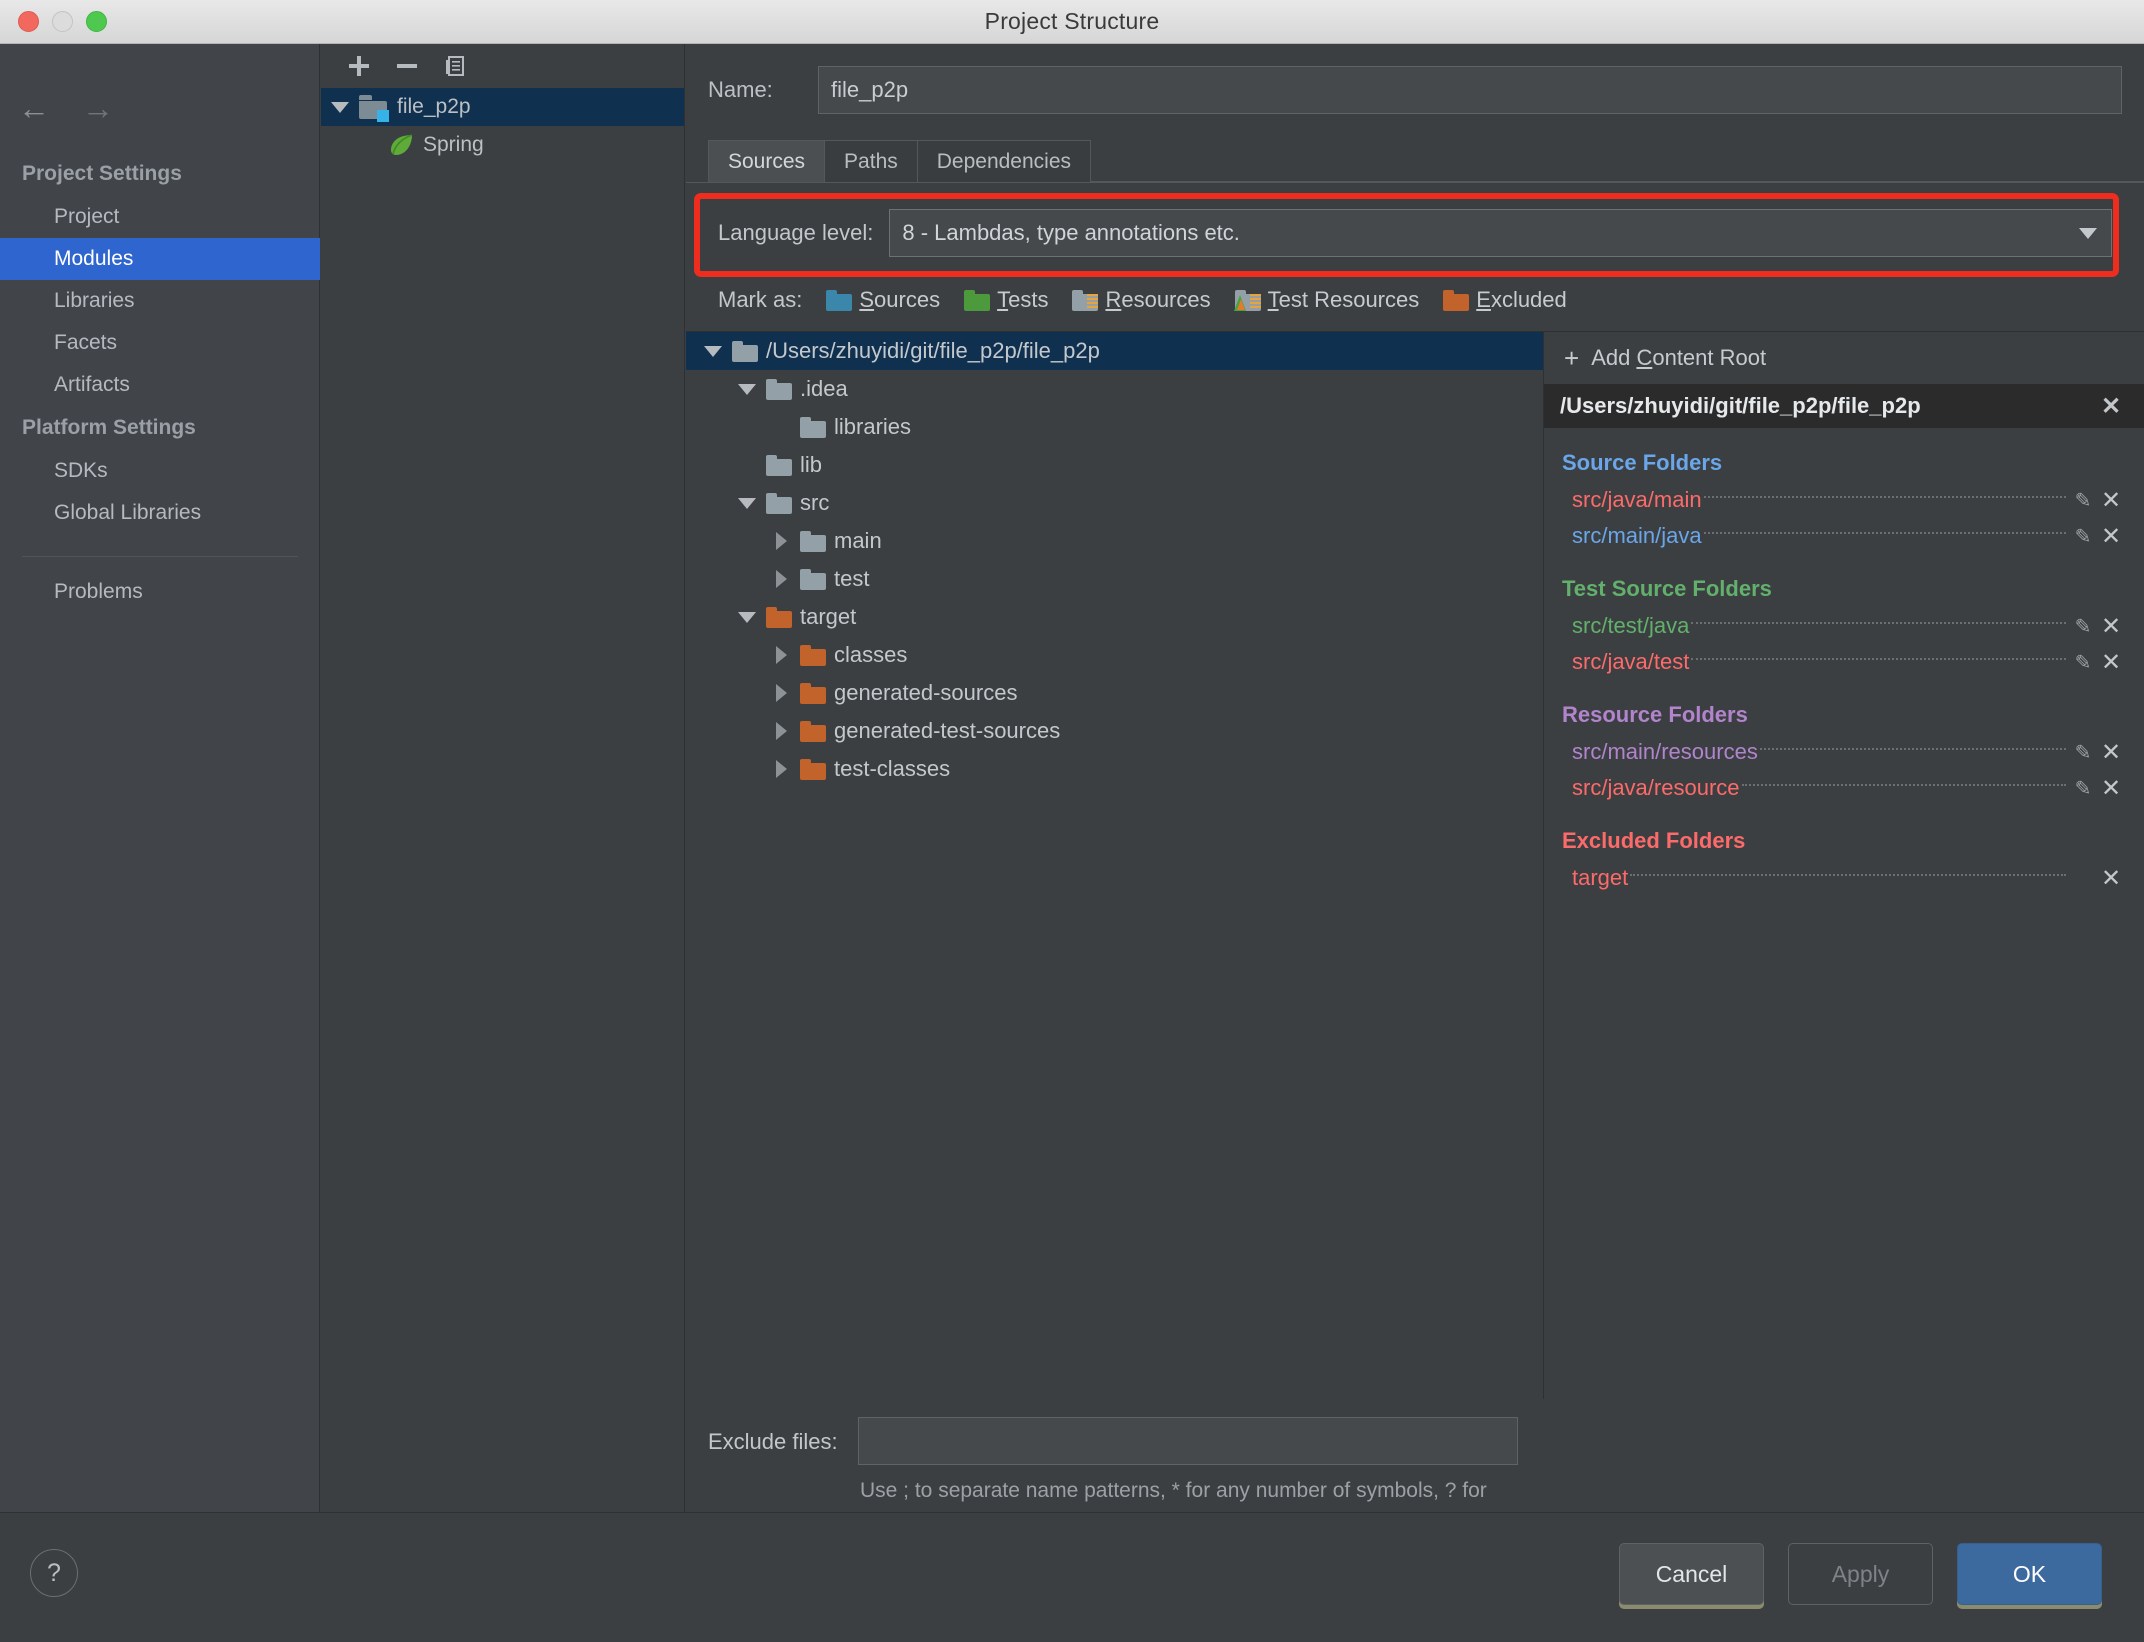  Describe the element at coordinates (1114, 541) in the screenshot. I see `tree-row-main: main` at that location.